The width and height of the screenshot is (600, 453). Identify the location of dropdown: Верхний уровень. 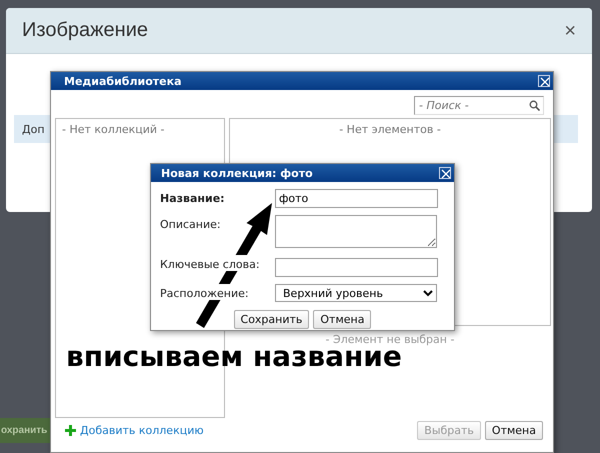
(356, 293).